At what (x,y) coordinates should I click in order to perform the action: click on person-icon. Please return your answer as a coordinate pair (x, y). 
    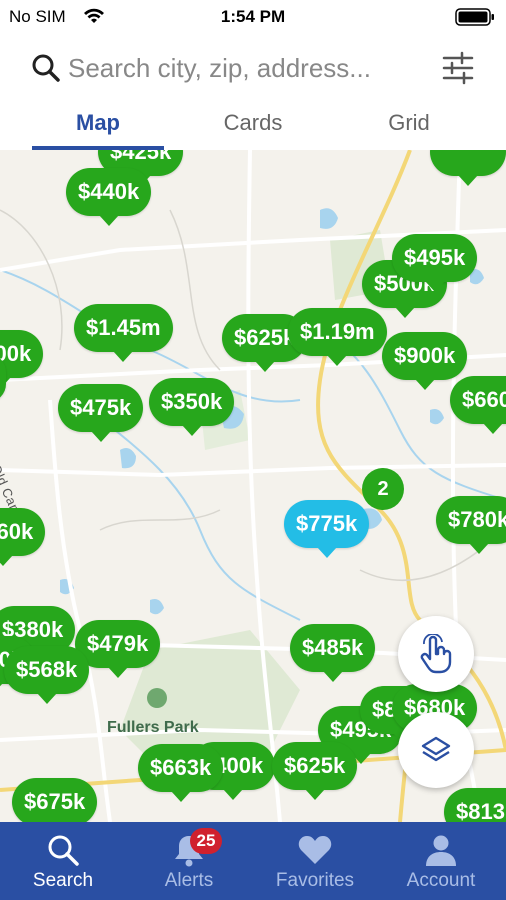
    Looking at the image, I should click on (441, 850).